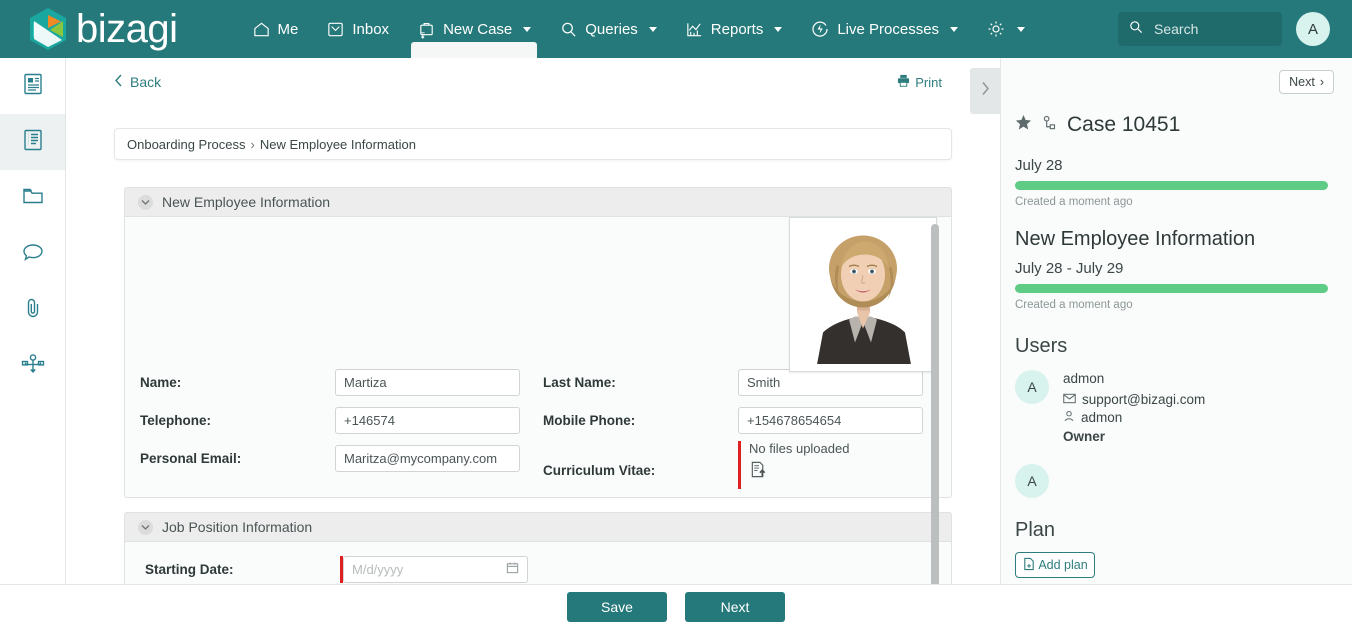  Describe the element at coordinates (1074, 202) in the screenshot. I see `case-created-note: Created a moment ago` at that location.